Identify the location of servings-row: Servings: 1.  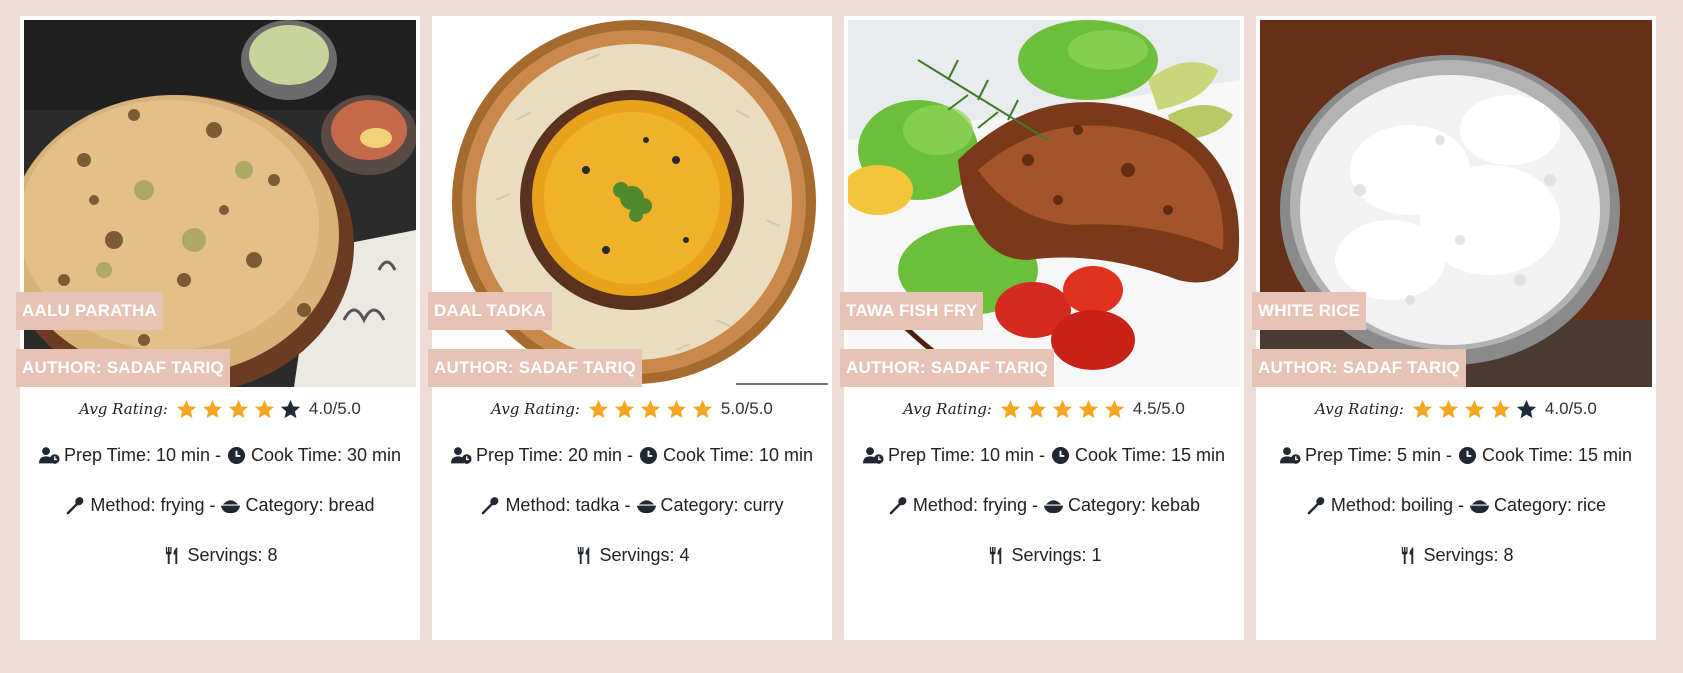
(1044, 555).